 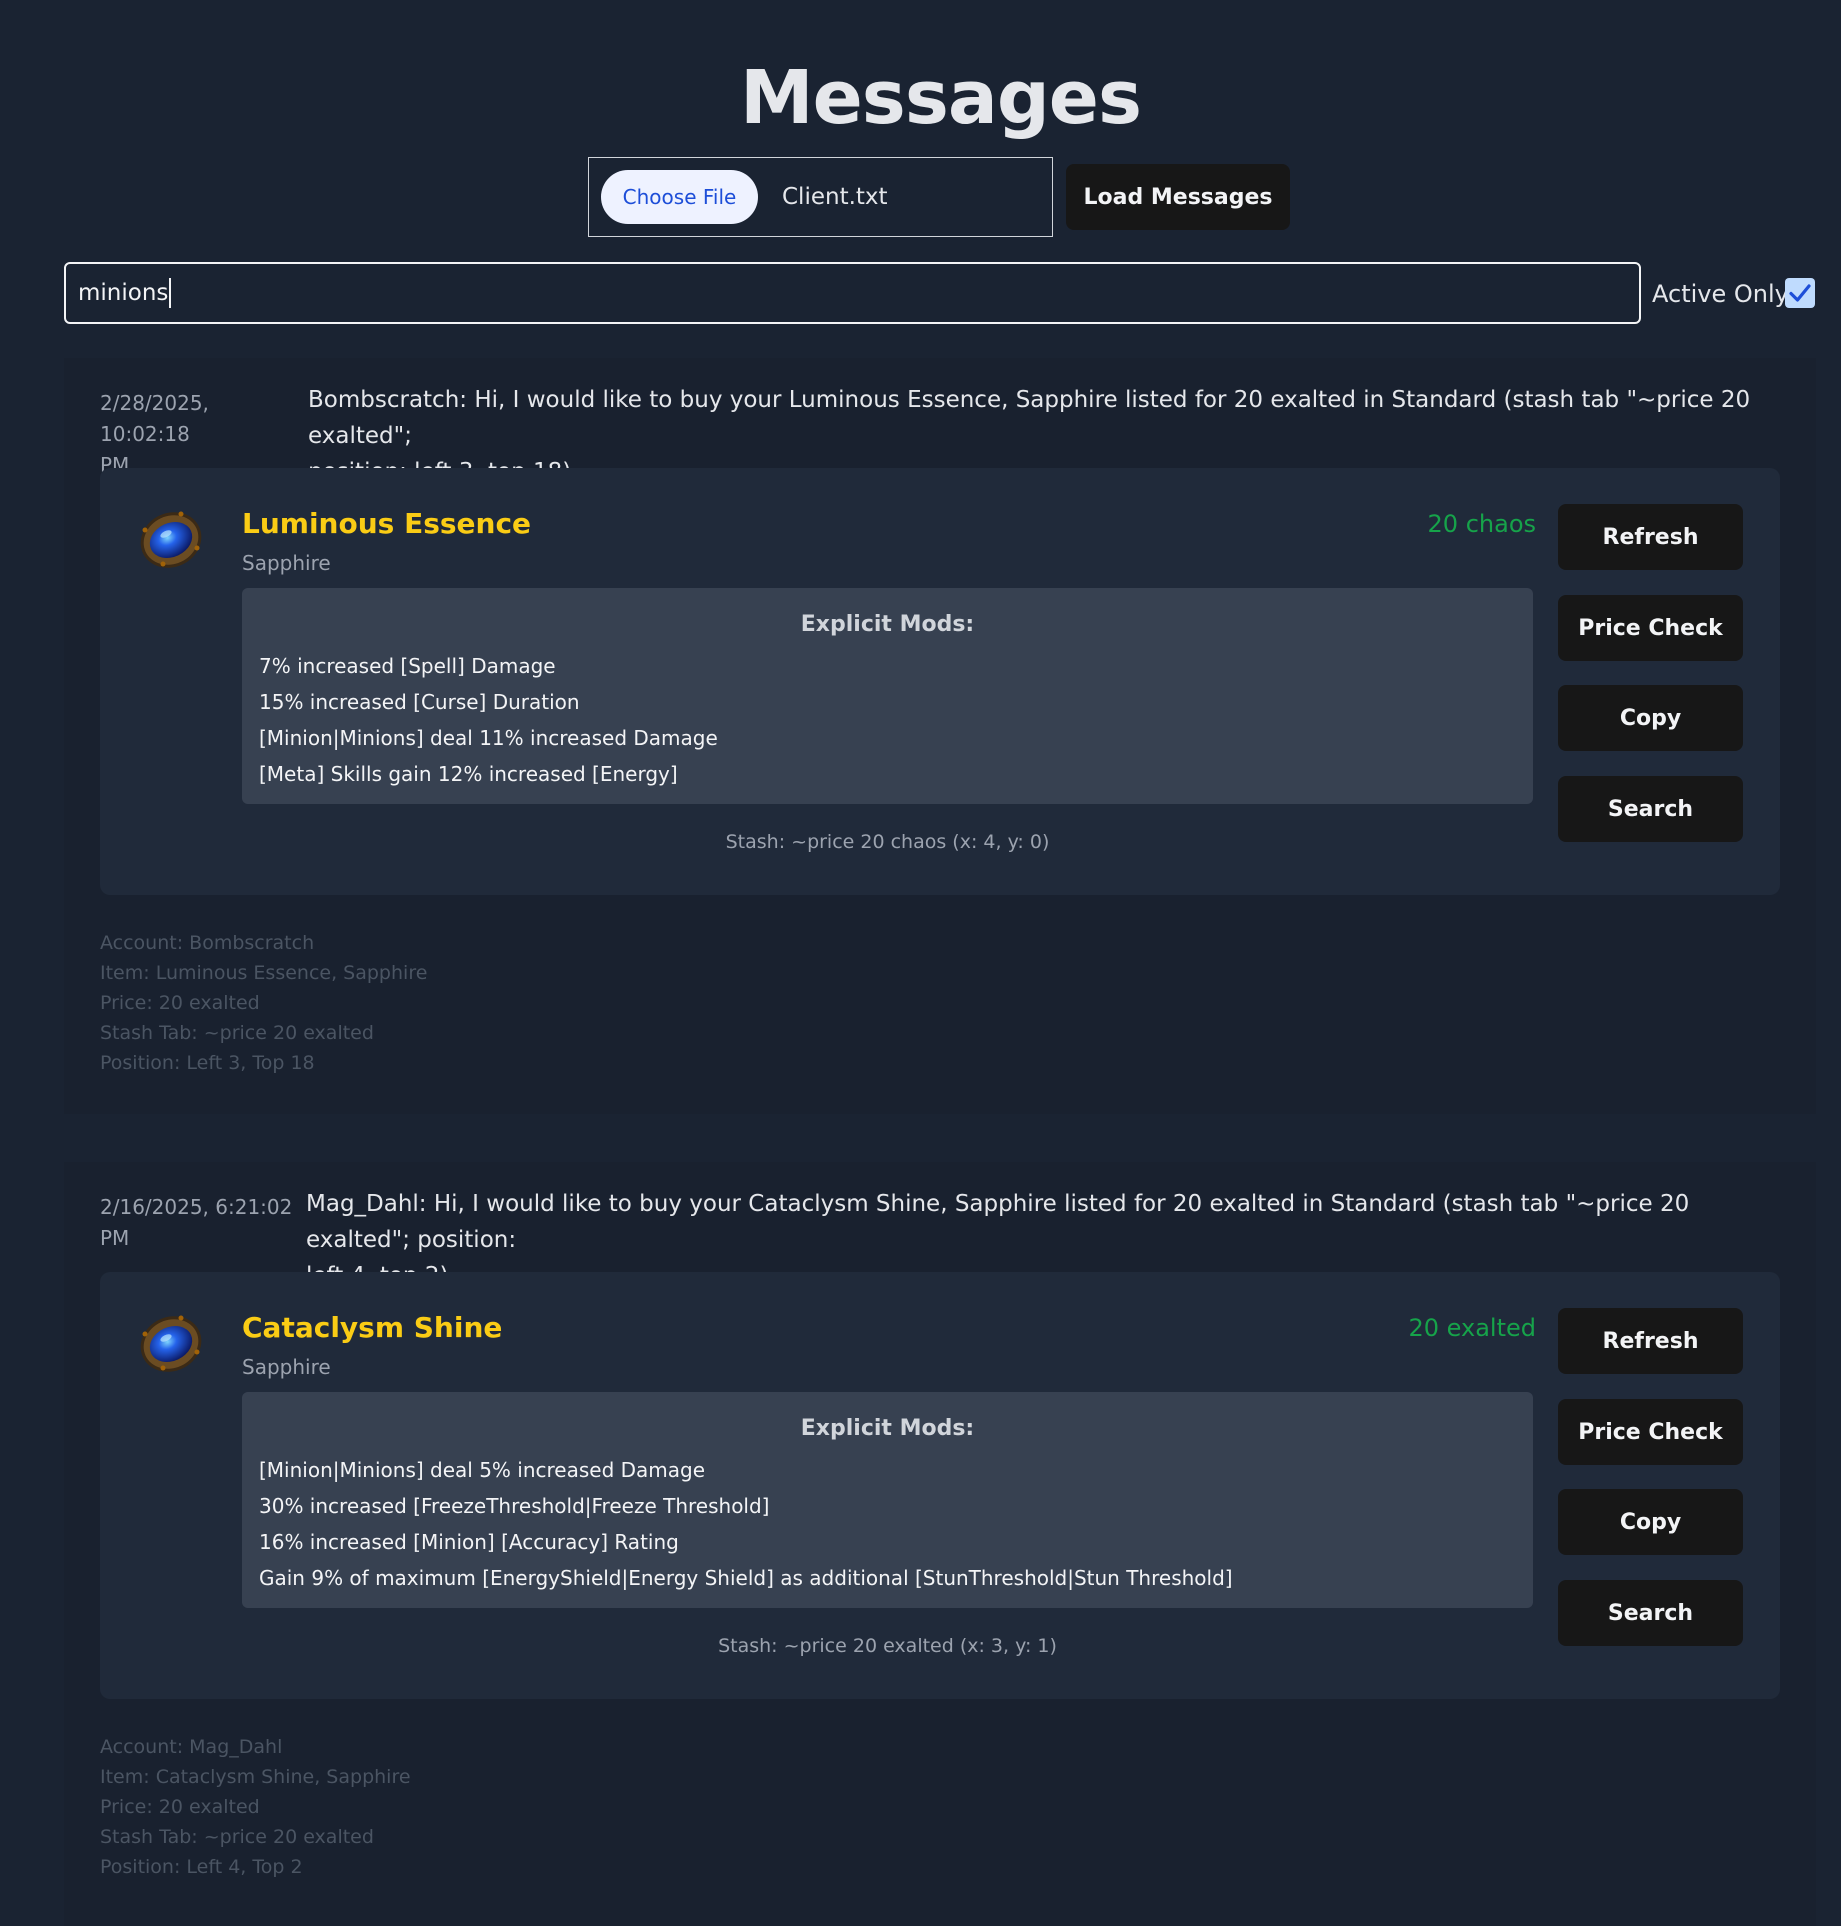 I want to click on item-name: Cataclysm Shine, so click(x=372, y=1327).